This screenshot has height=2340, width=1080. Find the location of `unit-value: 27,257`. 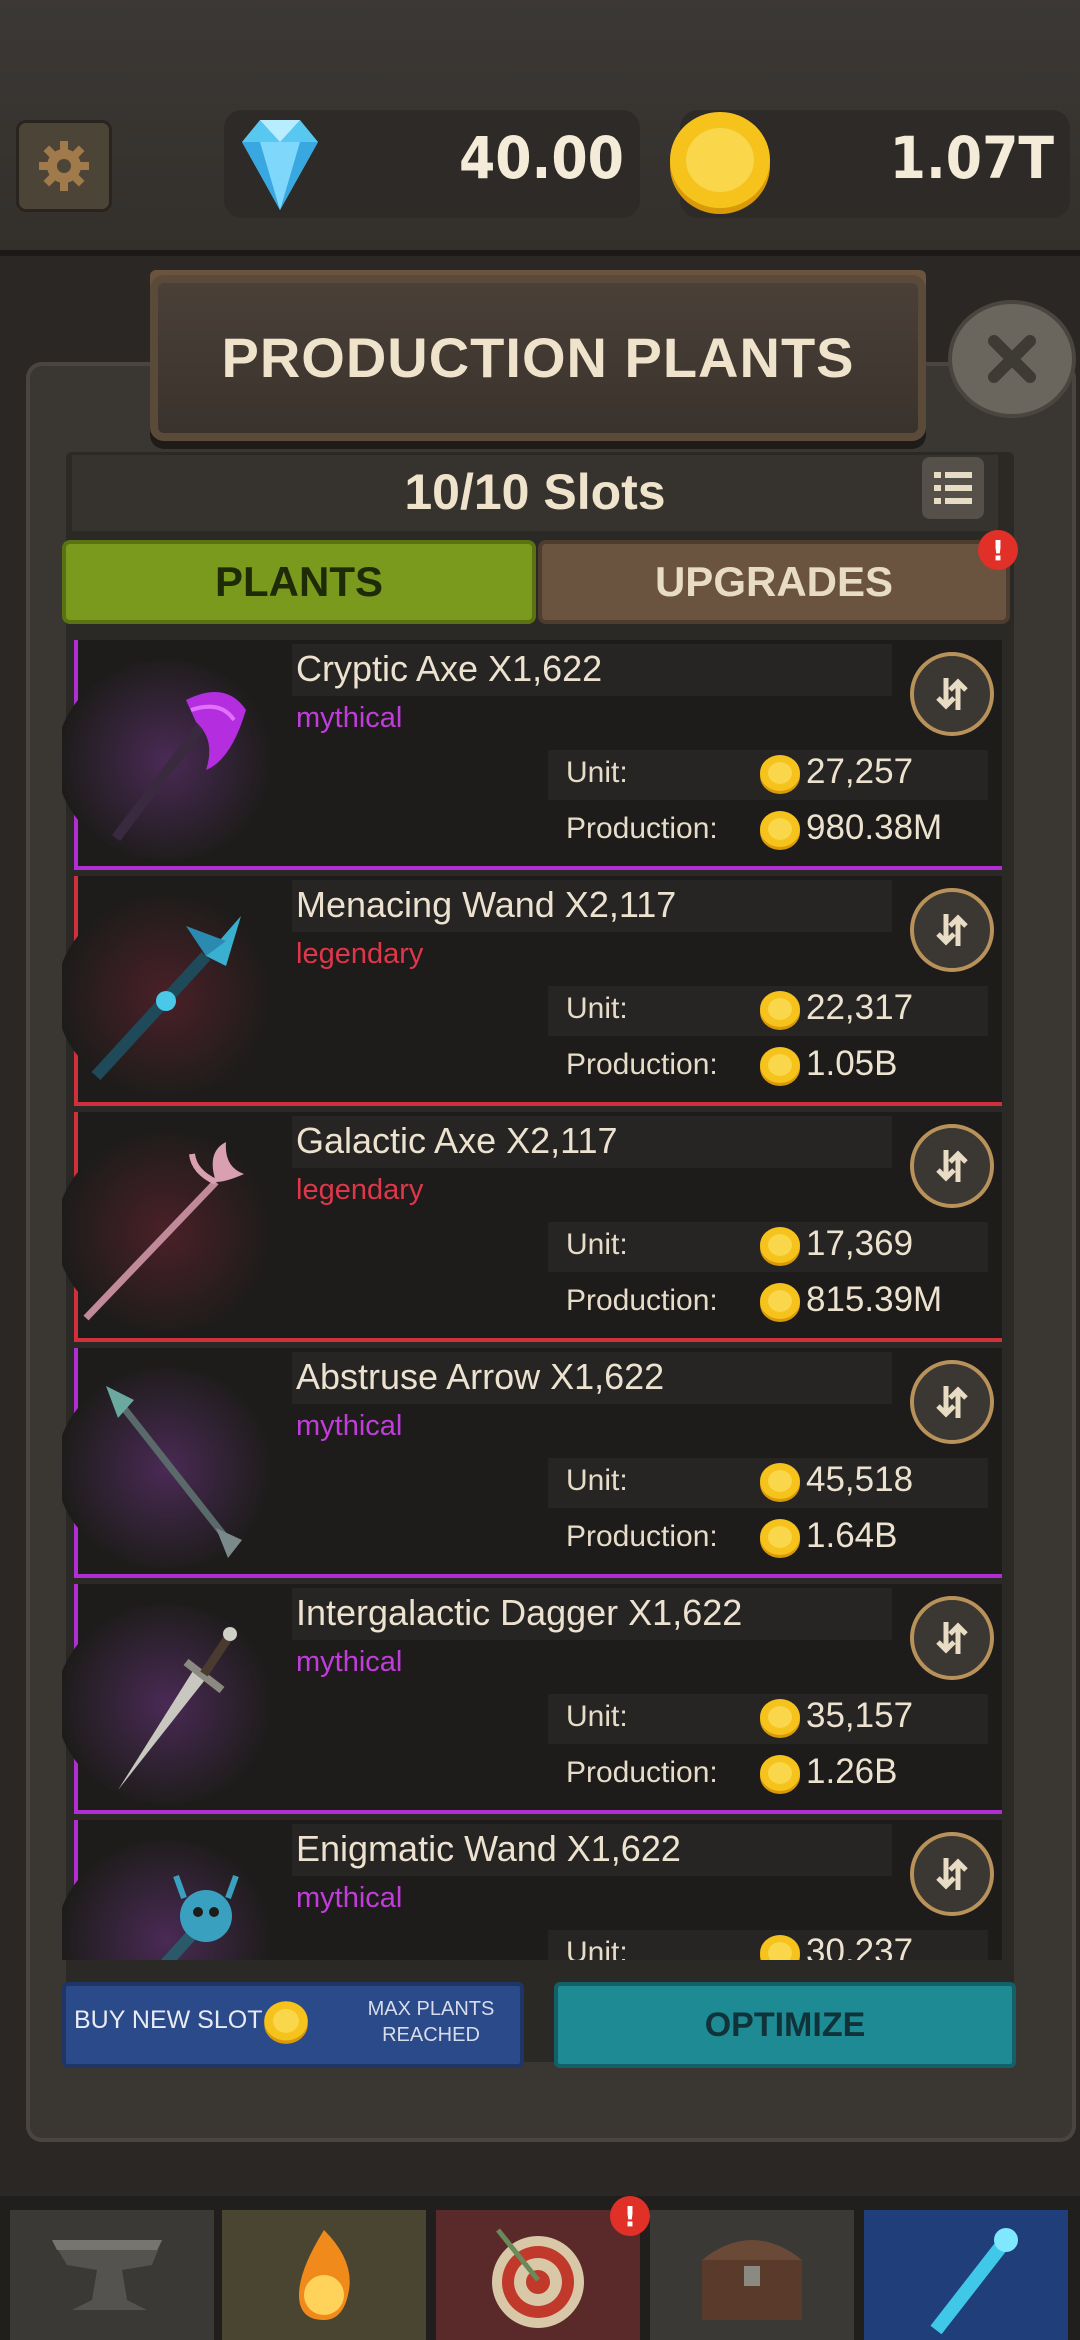

unit-value: 27,257 is located at coordinates (860, 771).